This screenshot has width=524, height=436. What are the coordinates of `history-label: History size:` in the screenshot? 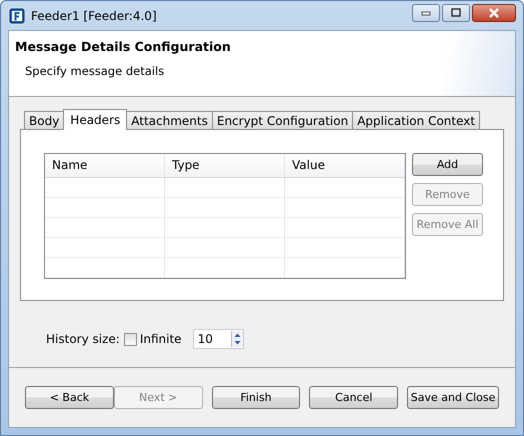 It's located at (83, 339).